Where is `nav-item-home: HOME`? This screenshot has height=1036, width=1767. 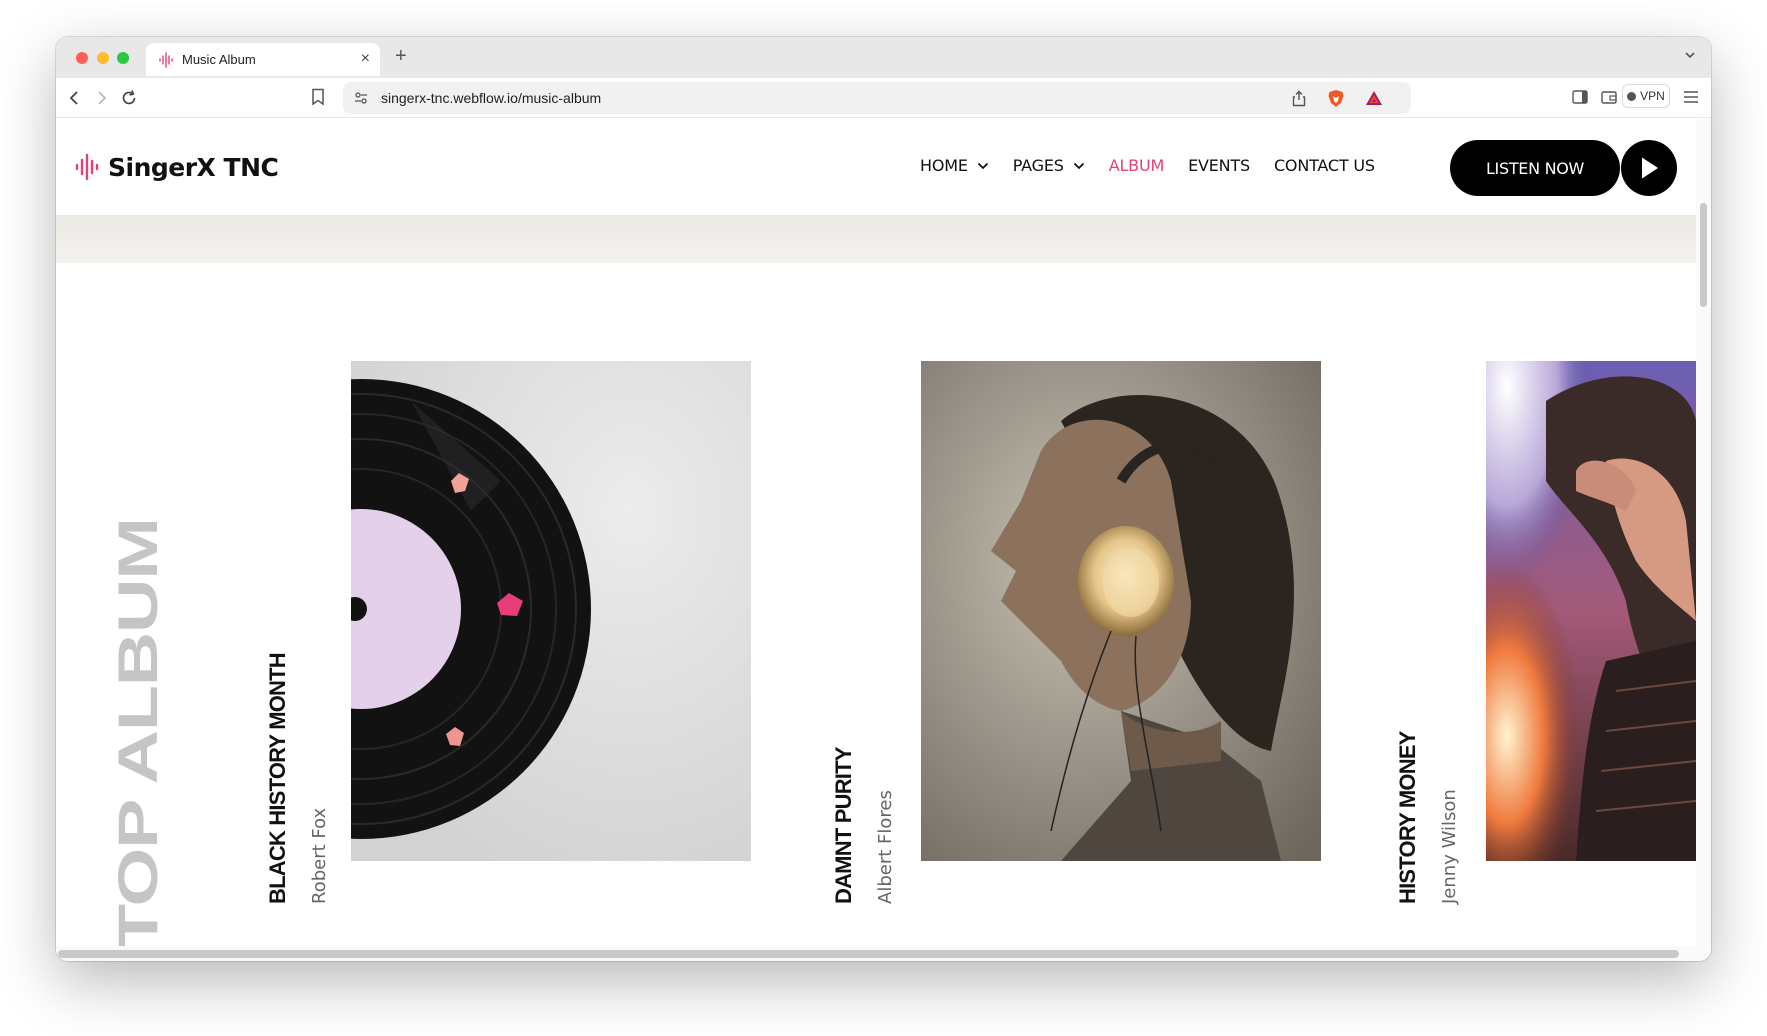 nav-item-home: HOME is located at coordinates (954, 165).